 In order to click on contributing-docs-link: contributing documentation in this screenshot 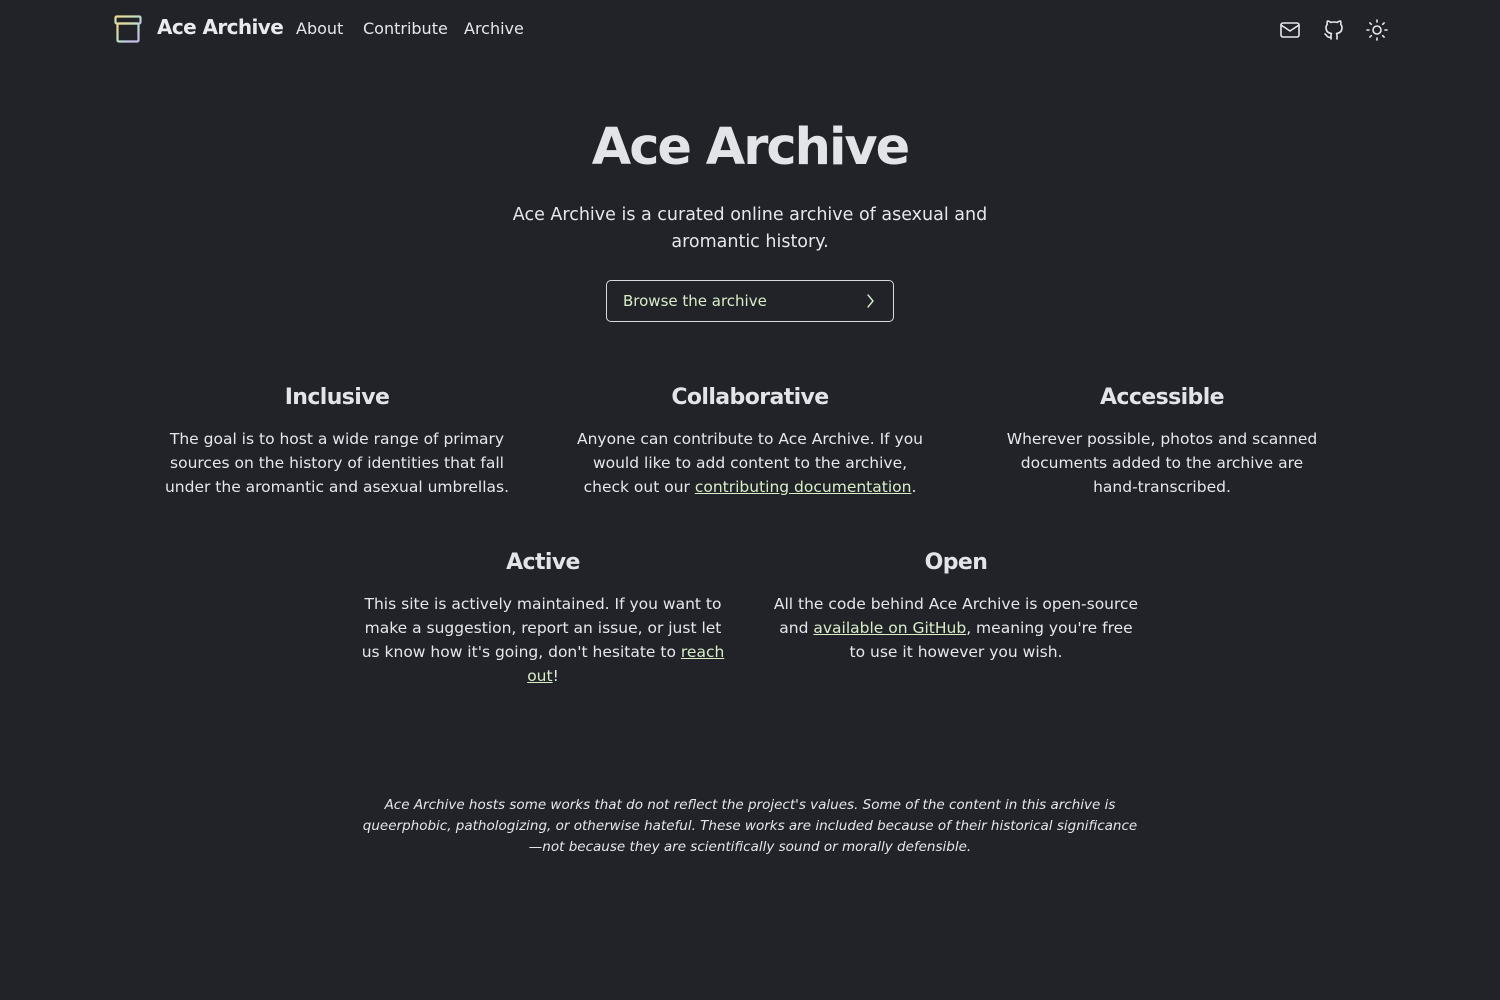, I will do `click(803, 487)`.